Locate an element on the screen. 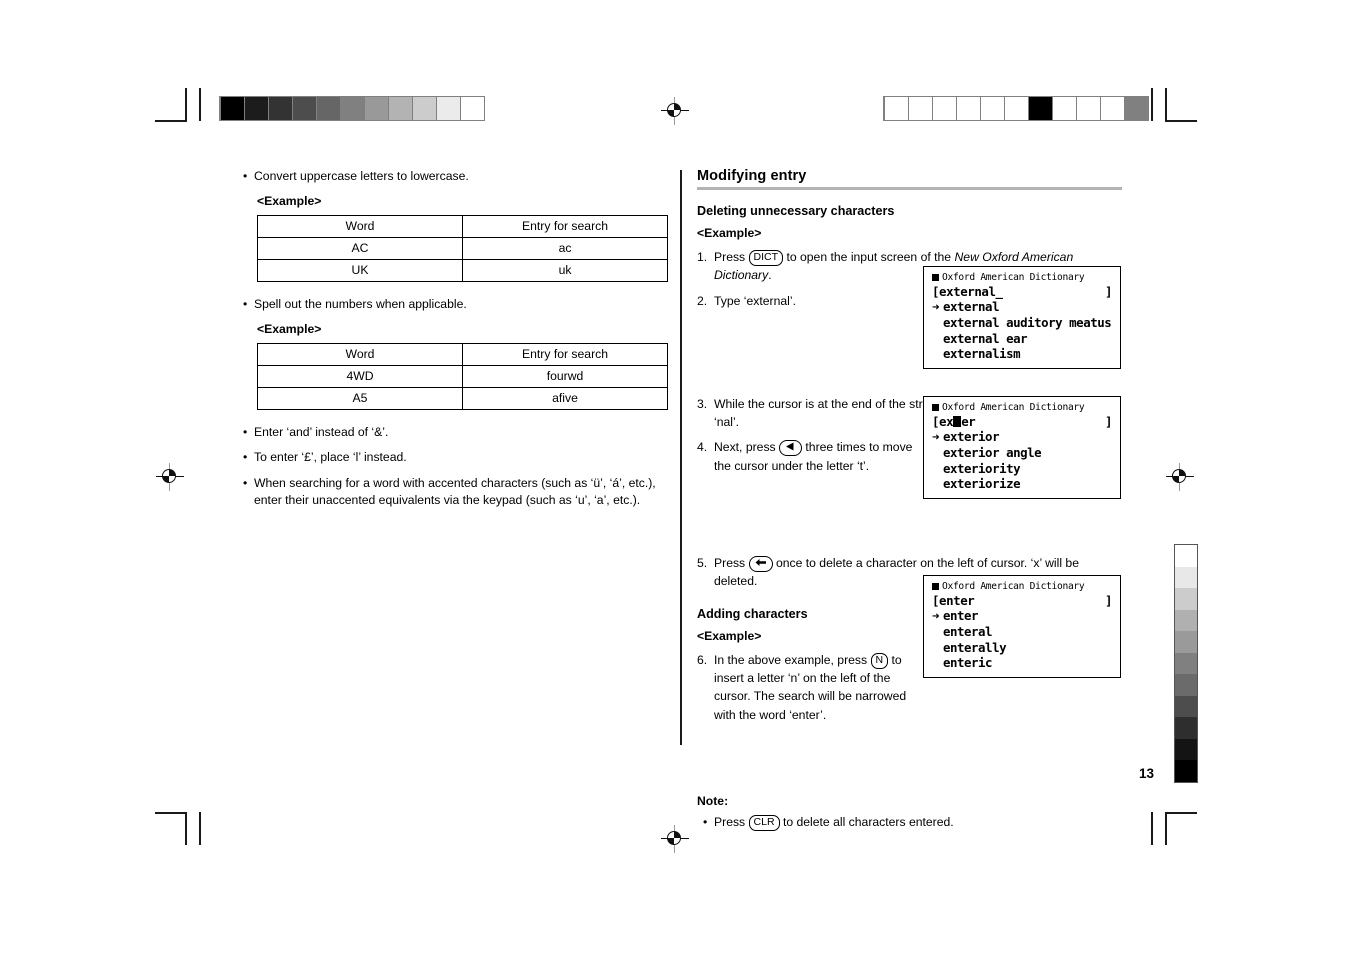 The width and height of the screenshot is (1351, 954). step-number: 2. is located at coordinates (702, 300).